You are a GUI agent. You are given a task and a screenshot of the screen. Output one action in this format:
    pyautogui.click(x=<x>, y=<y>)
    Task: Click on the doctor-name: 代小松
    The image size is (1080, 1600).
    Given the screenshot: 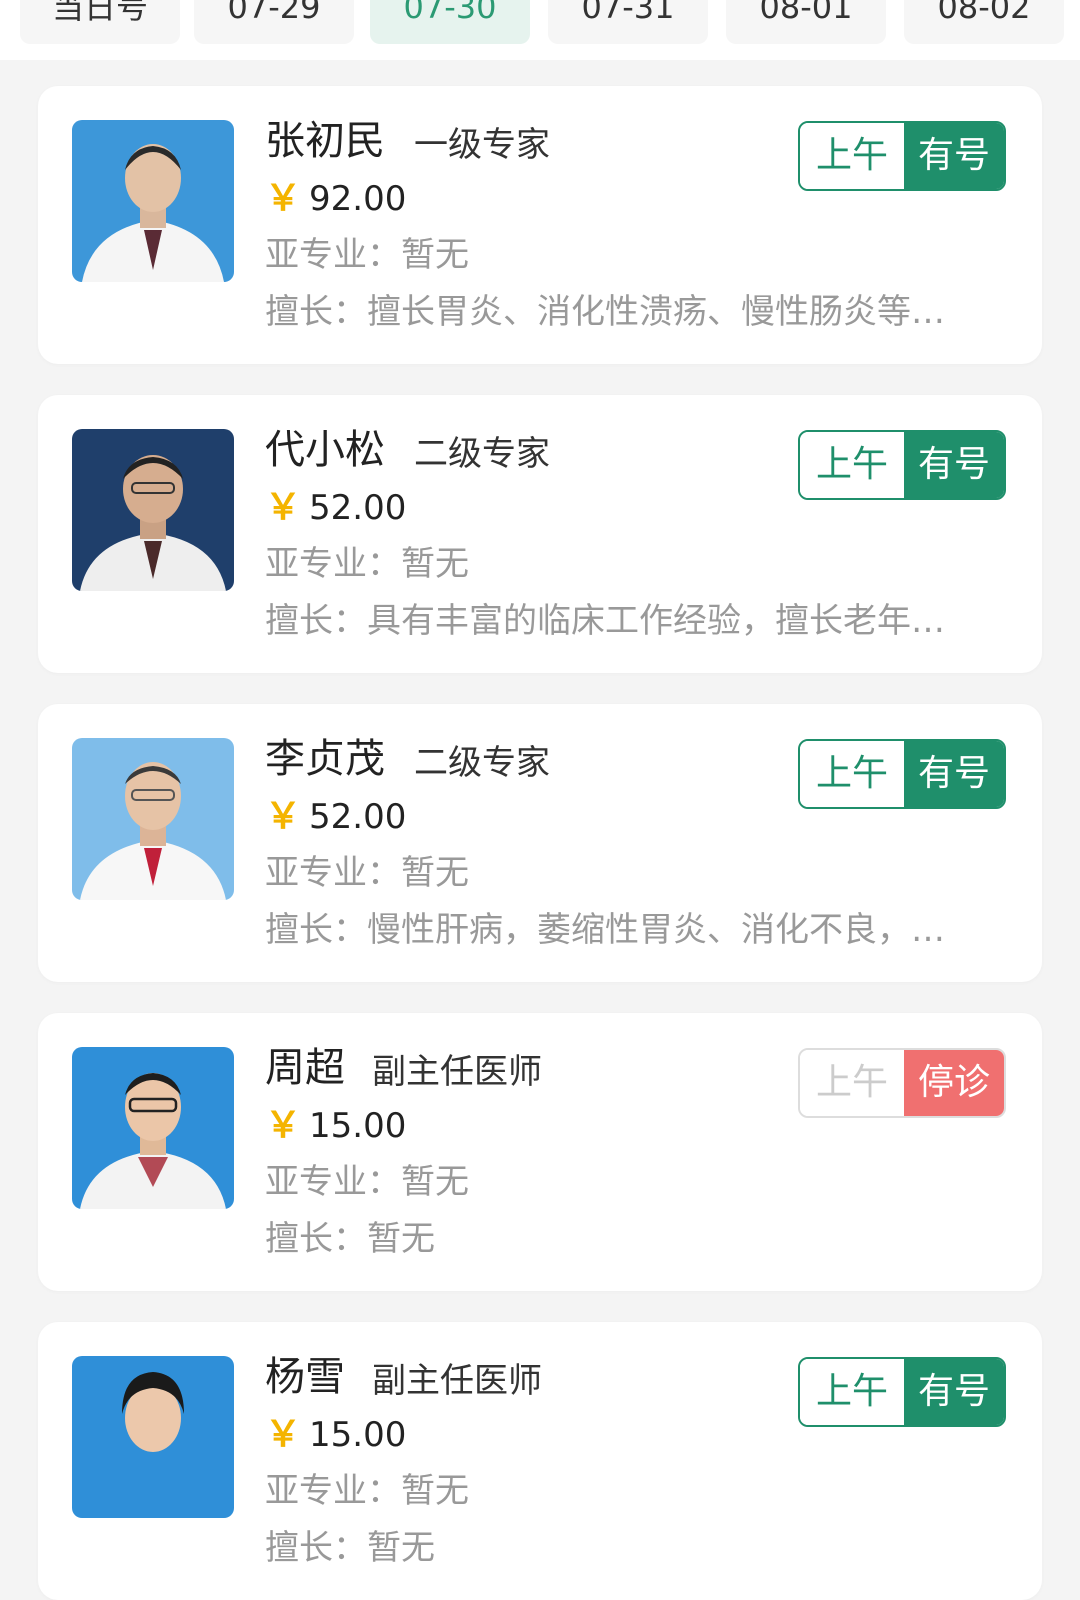 What is the action you would take?
    pyautogui.click(x=325, y=450)
    